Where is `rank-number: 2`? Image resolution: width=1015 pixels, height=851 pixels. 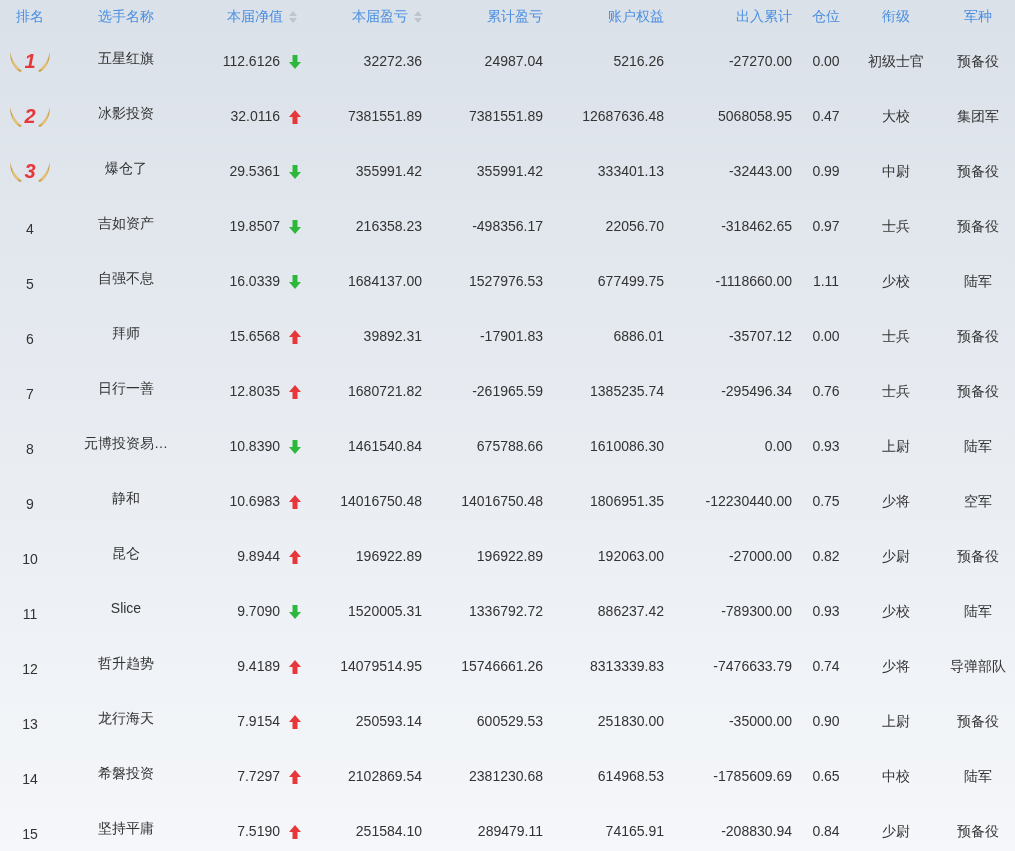 rank-number: 2 is located at coordinates (30, 115).